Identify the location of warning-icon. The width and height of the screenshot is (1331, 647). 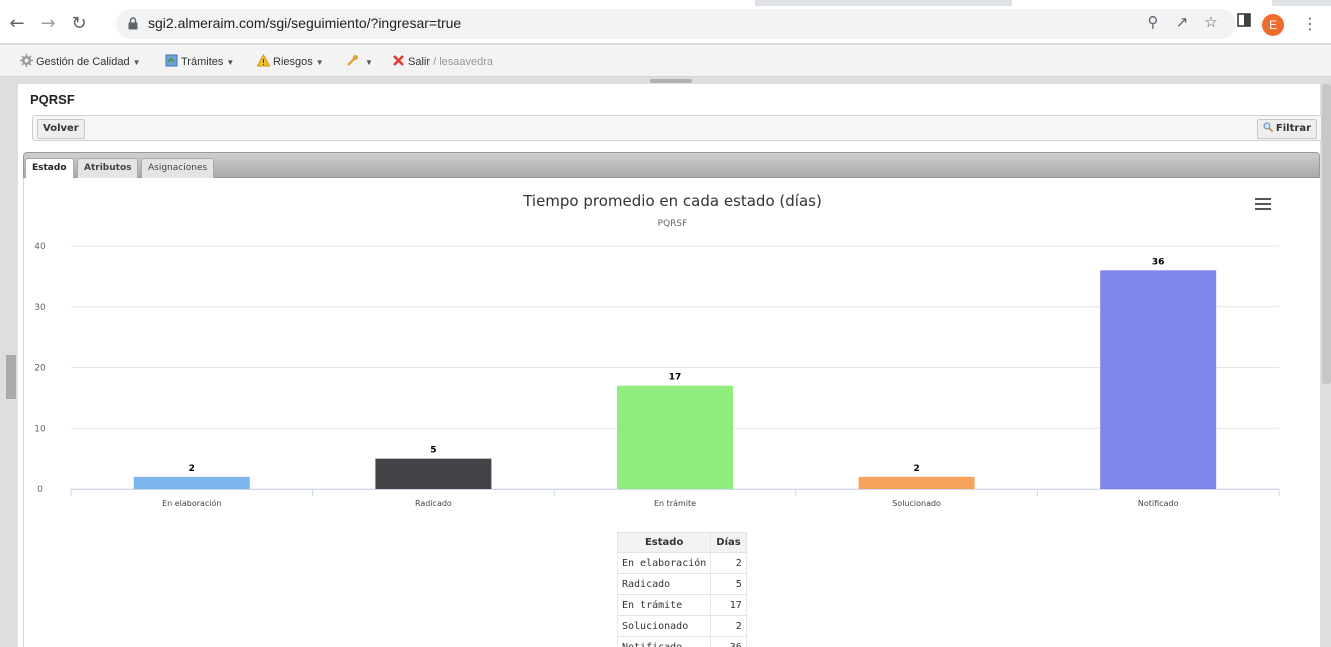
(263, 60).